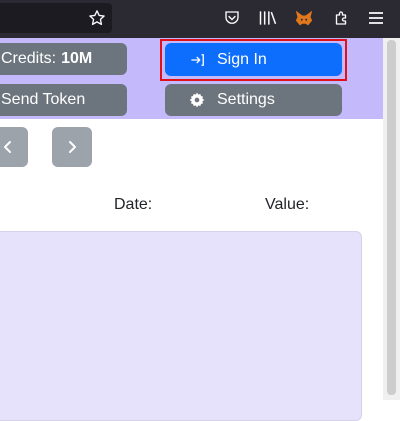 This screenshot has width=400, height=421. I want to click on credits-label: Credits:, so click(29, 58).